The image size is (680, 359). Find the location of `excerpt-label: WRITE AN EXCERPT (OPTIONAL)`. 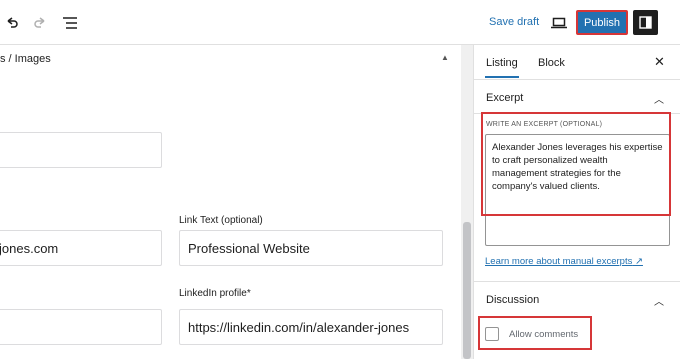

excerpt-label: WRITE AN EXCERPT (OPTIONAL) is located at coordinates (544, 124).